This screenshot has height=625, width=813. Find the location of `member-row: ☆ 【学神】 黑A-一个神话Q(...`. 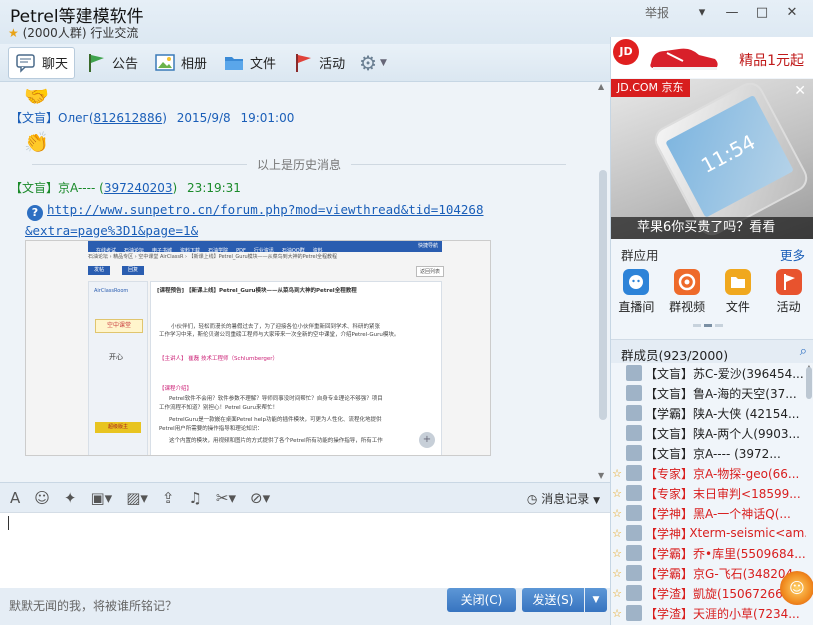

member-row: ☆ 【学神】 黑A-一个神话Q(... is located at coordinates (708, 513).